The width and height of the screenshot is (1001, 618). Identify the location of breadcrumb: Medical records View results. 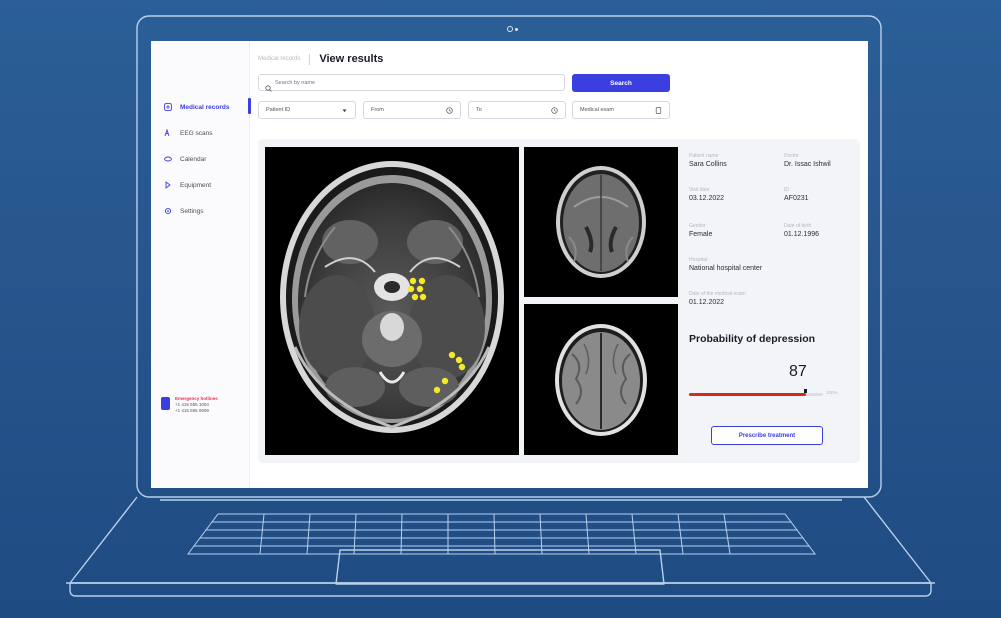
(320, 59).